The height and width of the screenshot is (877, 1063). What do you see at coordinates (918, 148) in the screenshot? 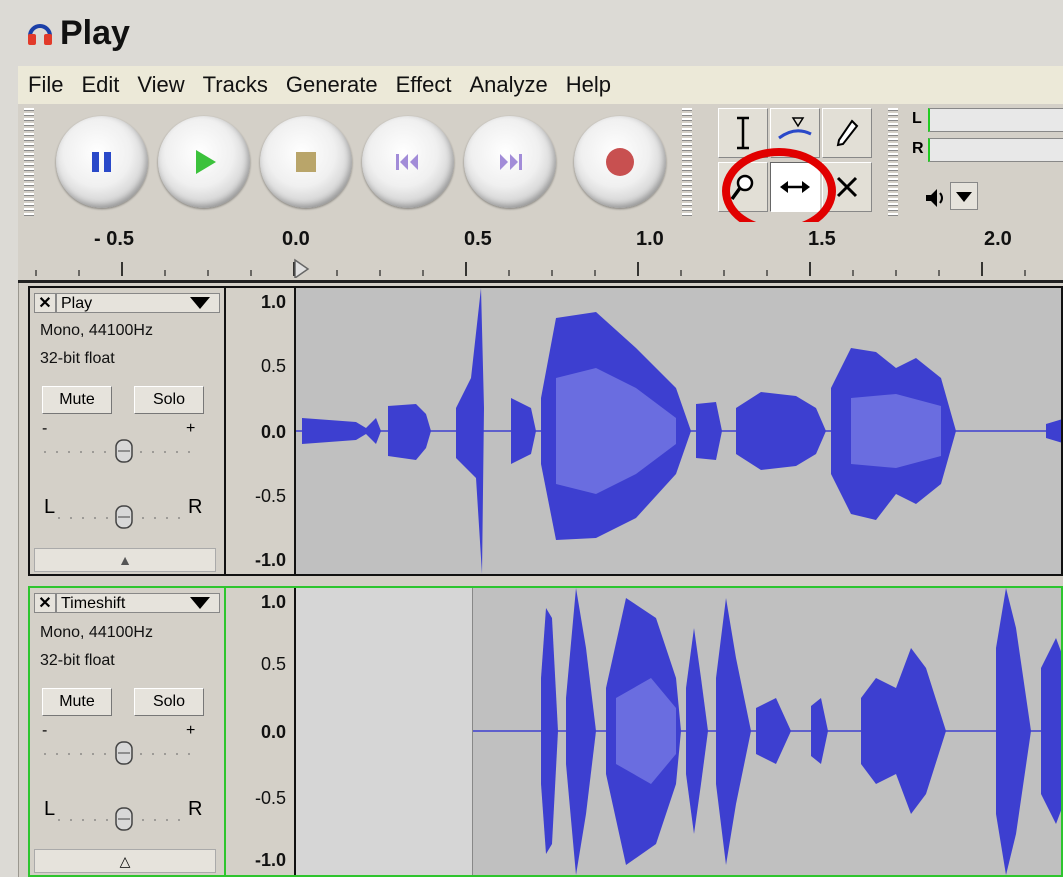
I see `meter-right-label: R` at bounding box center [918, 148].